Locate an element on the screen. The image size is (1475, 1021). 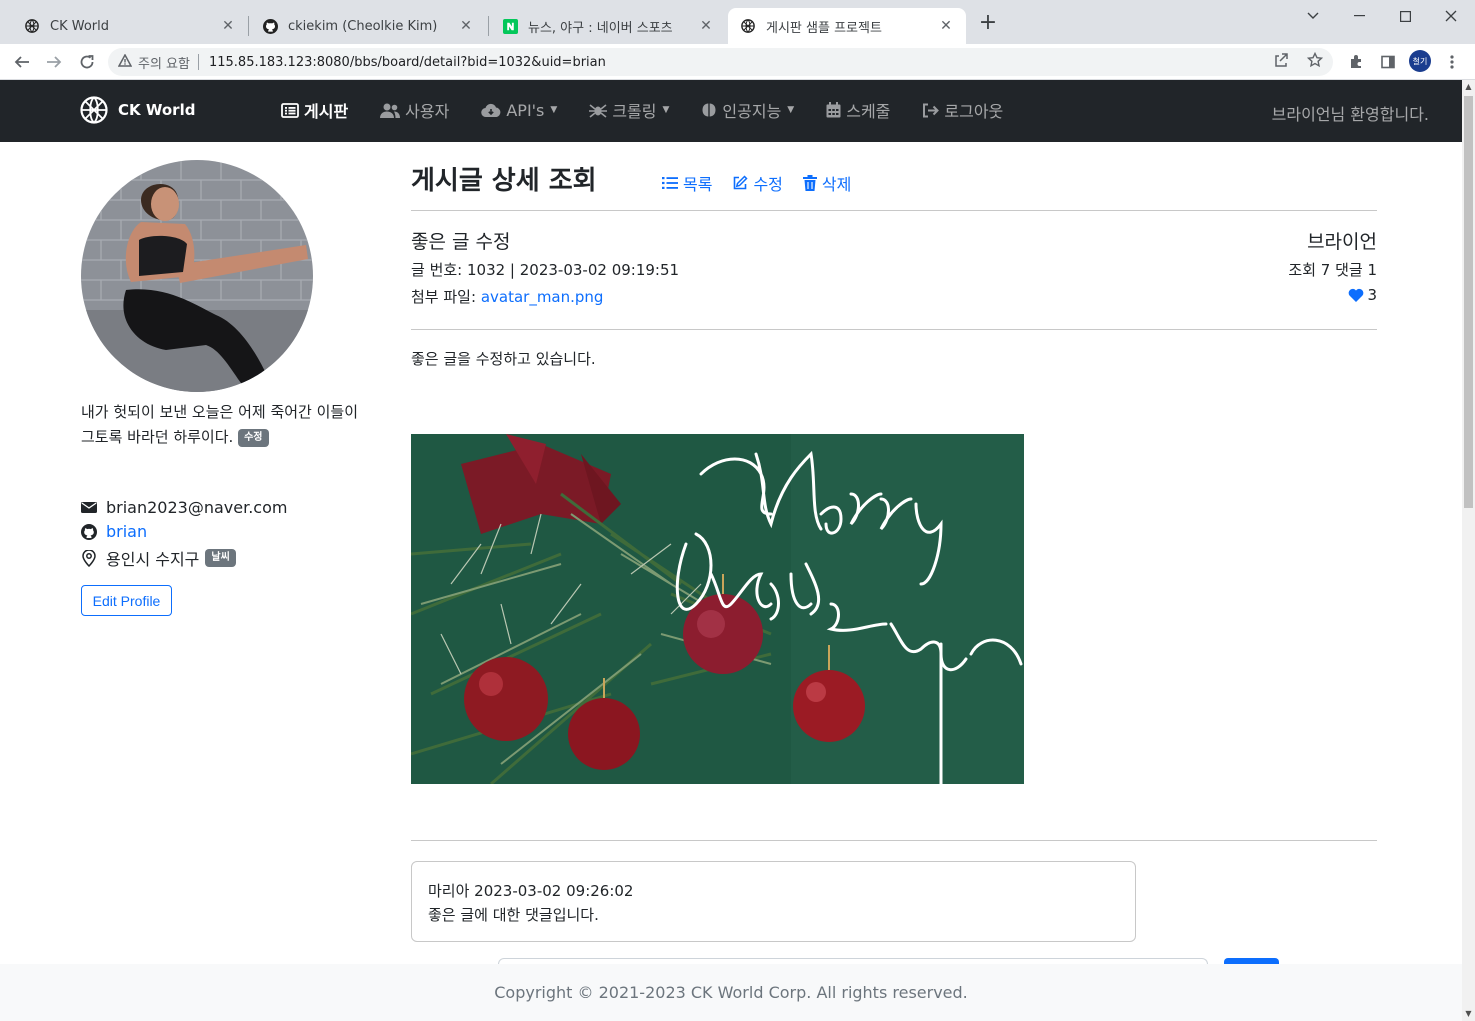
back-arrow-icon is located at coordinates (22, 62).